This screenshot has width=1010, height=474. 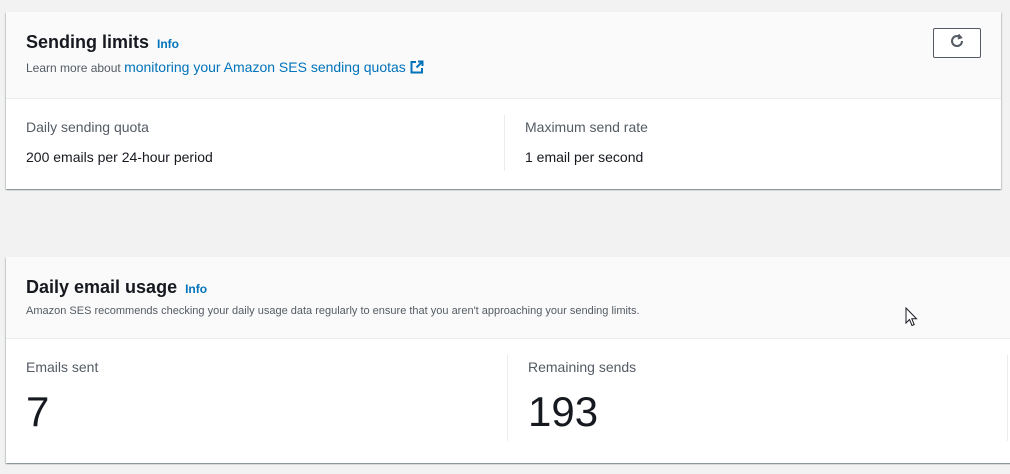 I want to click on refresh-icon, so click(x=957, y=43).